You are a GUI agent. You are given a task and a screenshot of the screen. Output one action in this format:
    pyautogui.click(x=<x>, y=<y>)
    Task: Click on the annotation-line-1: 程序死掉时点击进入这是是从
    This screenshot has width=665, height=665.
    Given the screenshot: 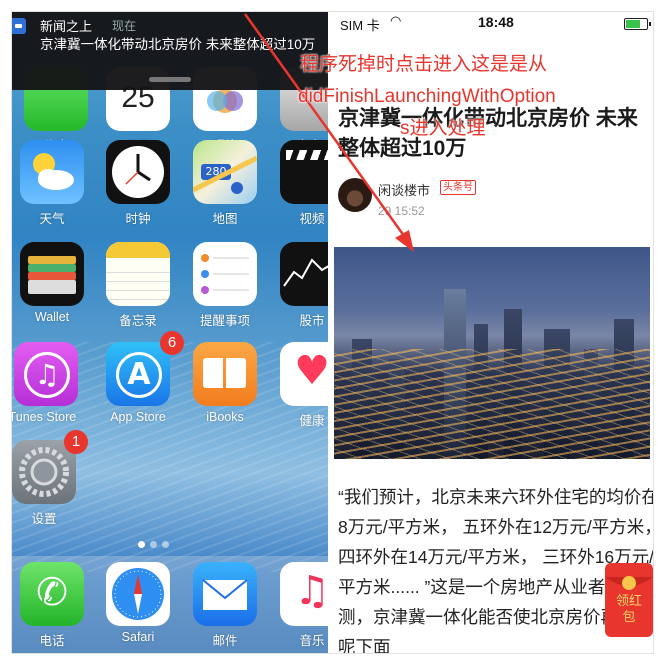 What is the action you would take?
    pyautogui.click(x=424, y=64)
    